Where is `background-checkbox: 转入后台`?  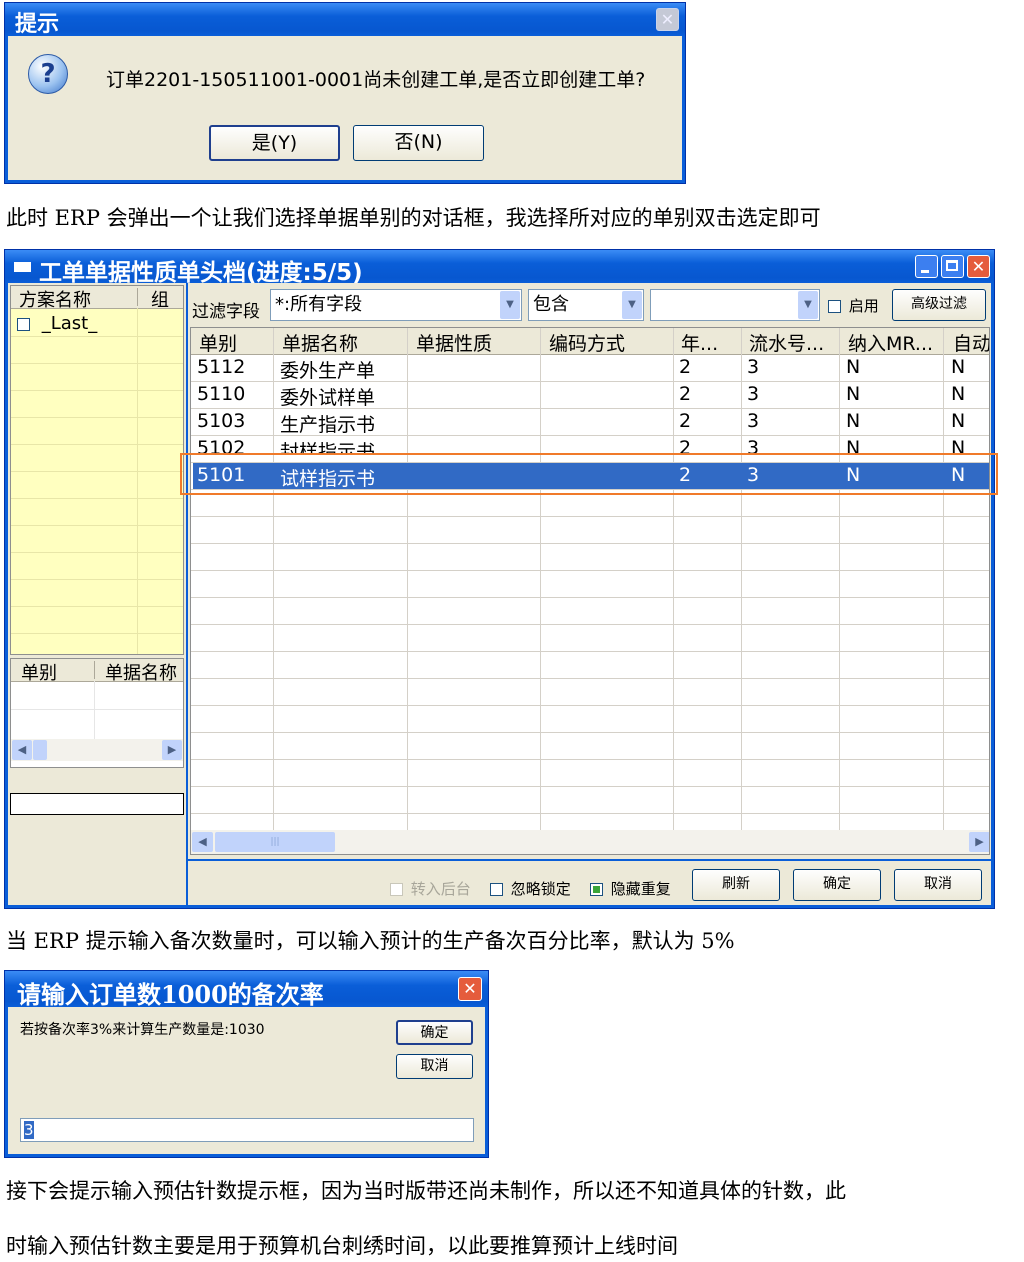
background-checkbox: 转入后台 is located at coordinates (430, 888).